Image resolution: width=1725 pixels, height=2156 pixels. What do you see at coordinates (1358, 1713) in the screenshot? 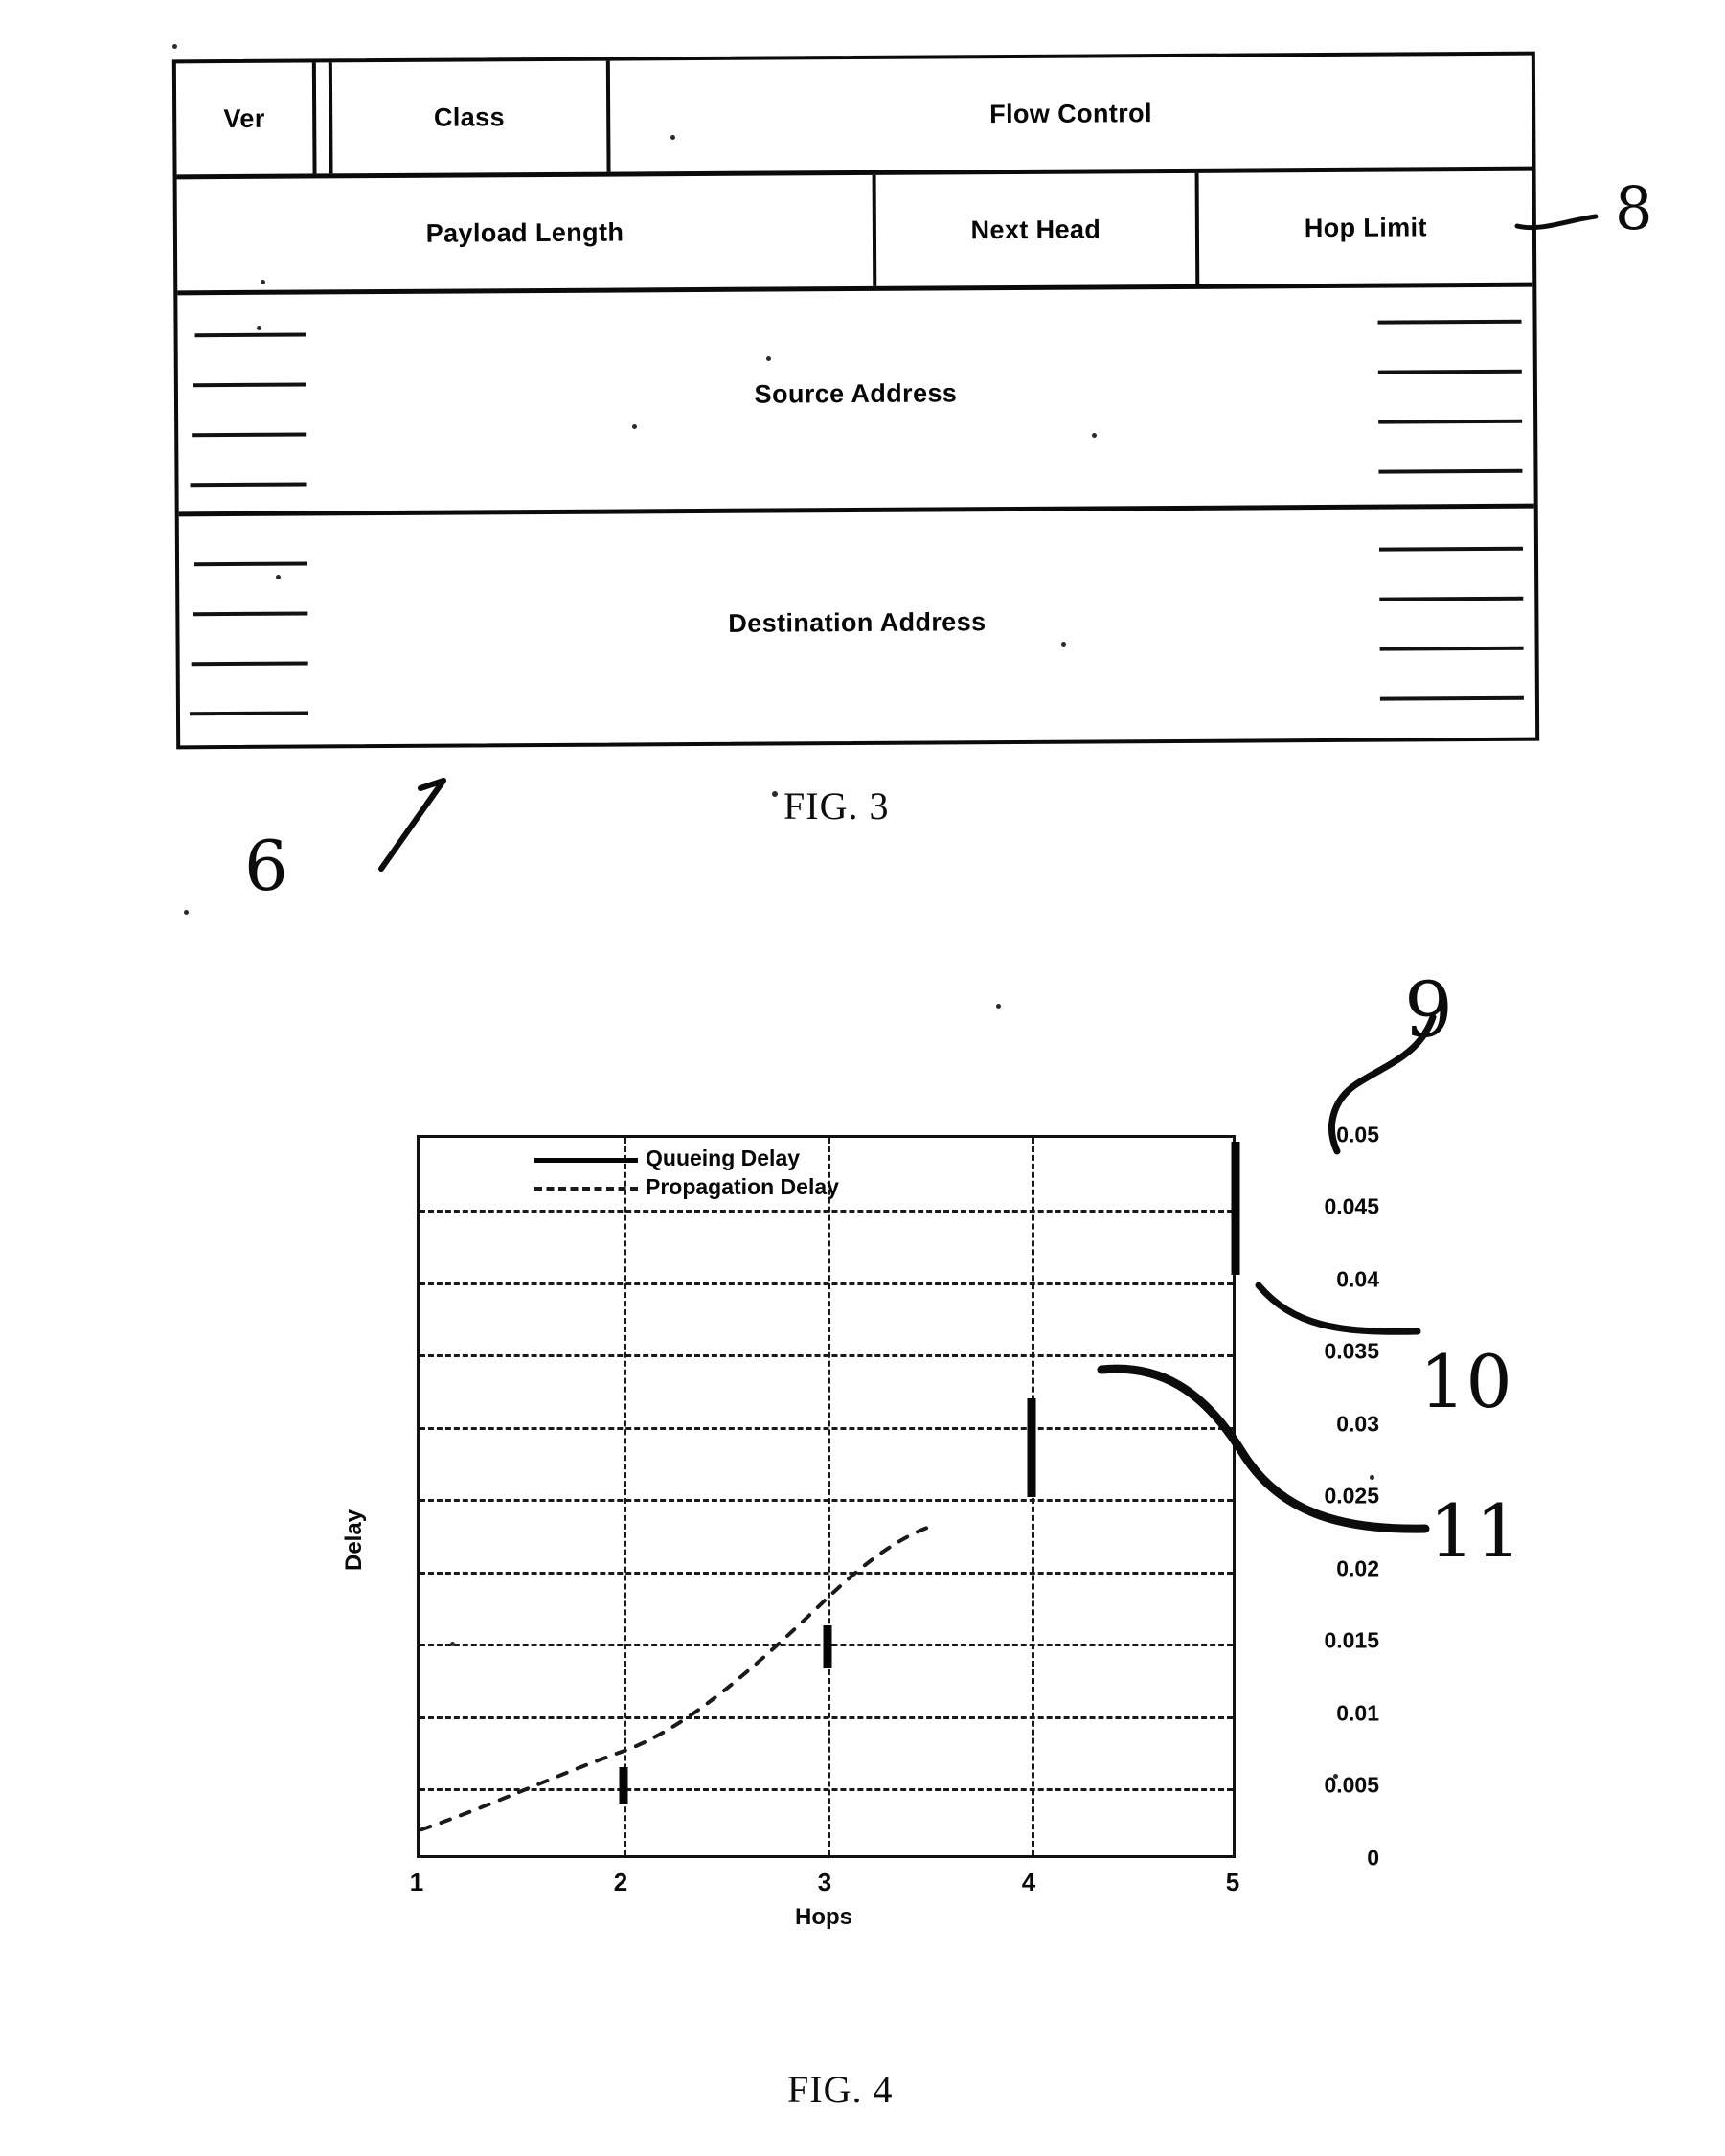
I see `ytick-0.01: 0.01` at bounding box center [1358, 1713].